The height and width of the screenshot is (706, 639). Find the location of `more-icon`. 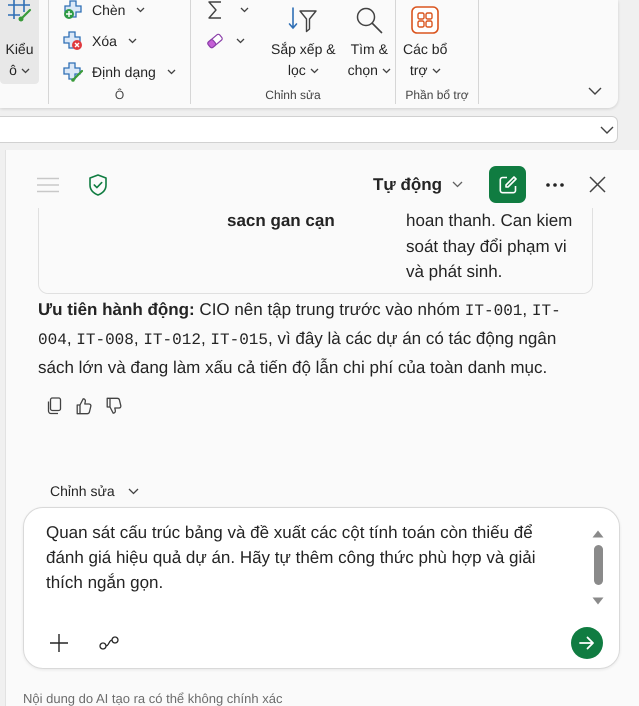

more-icon is located at coordinates (555, 184).